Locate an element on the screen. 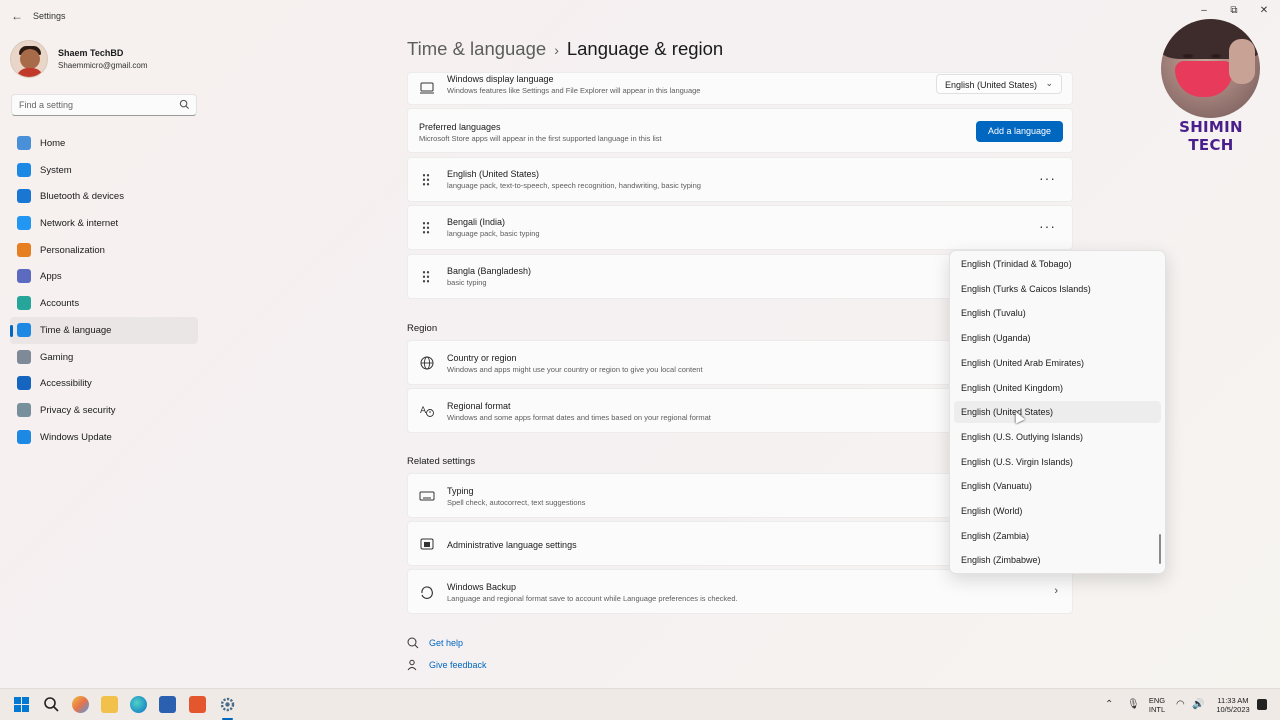  display-language-select: English (United States) ⌄ is located at coordinates (999, 84).